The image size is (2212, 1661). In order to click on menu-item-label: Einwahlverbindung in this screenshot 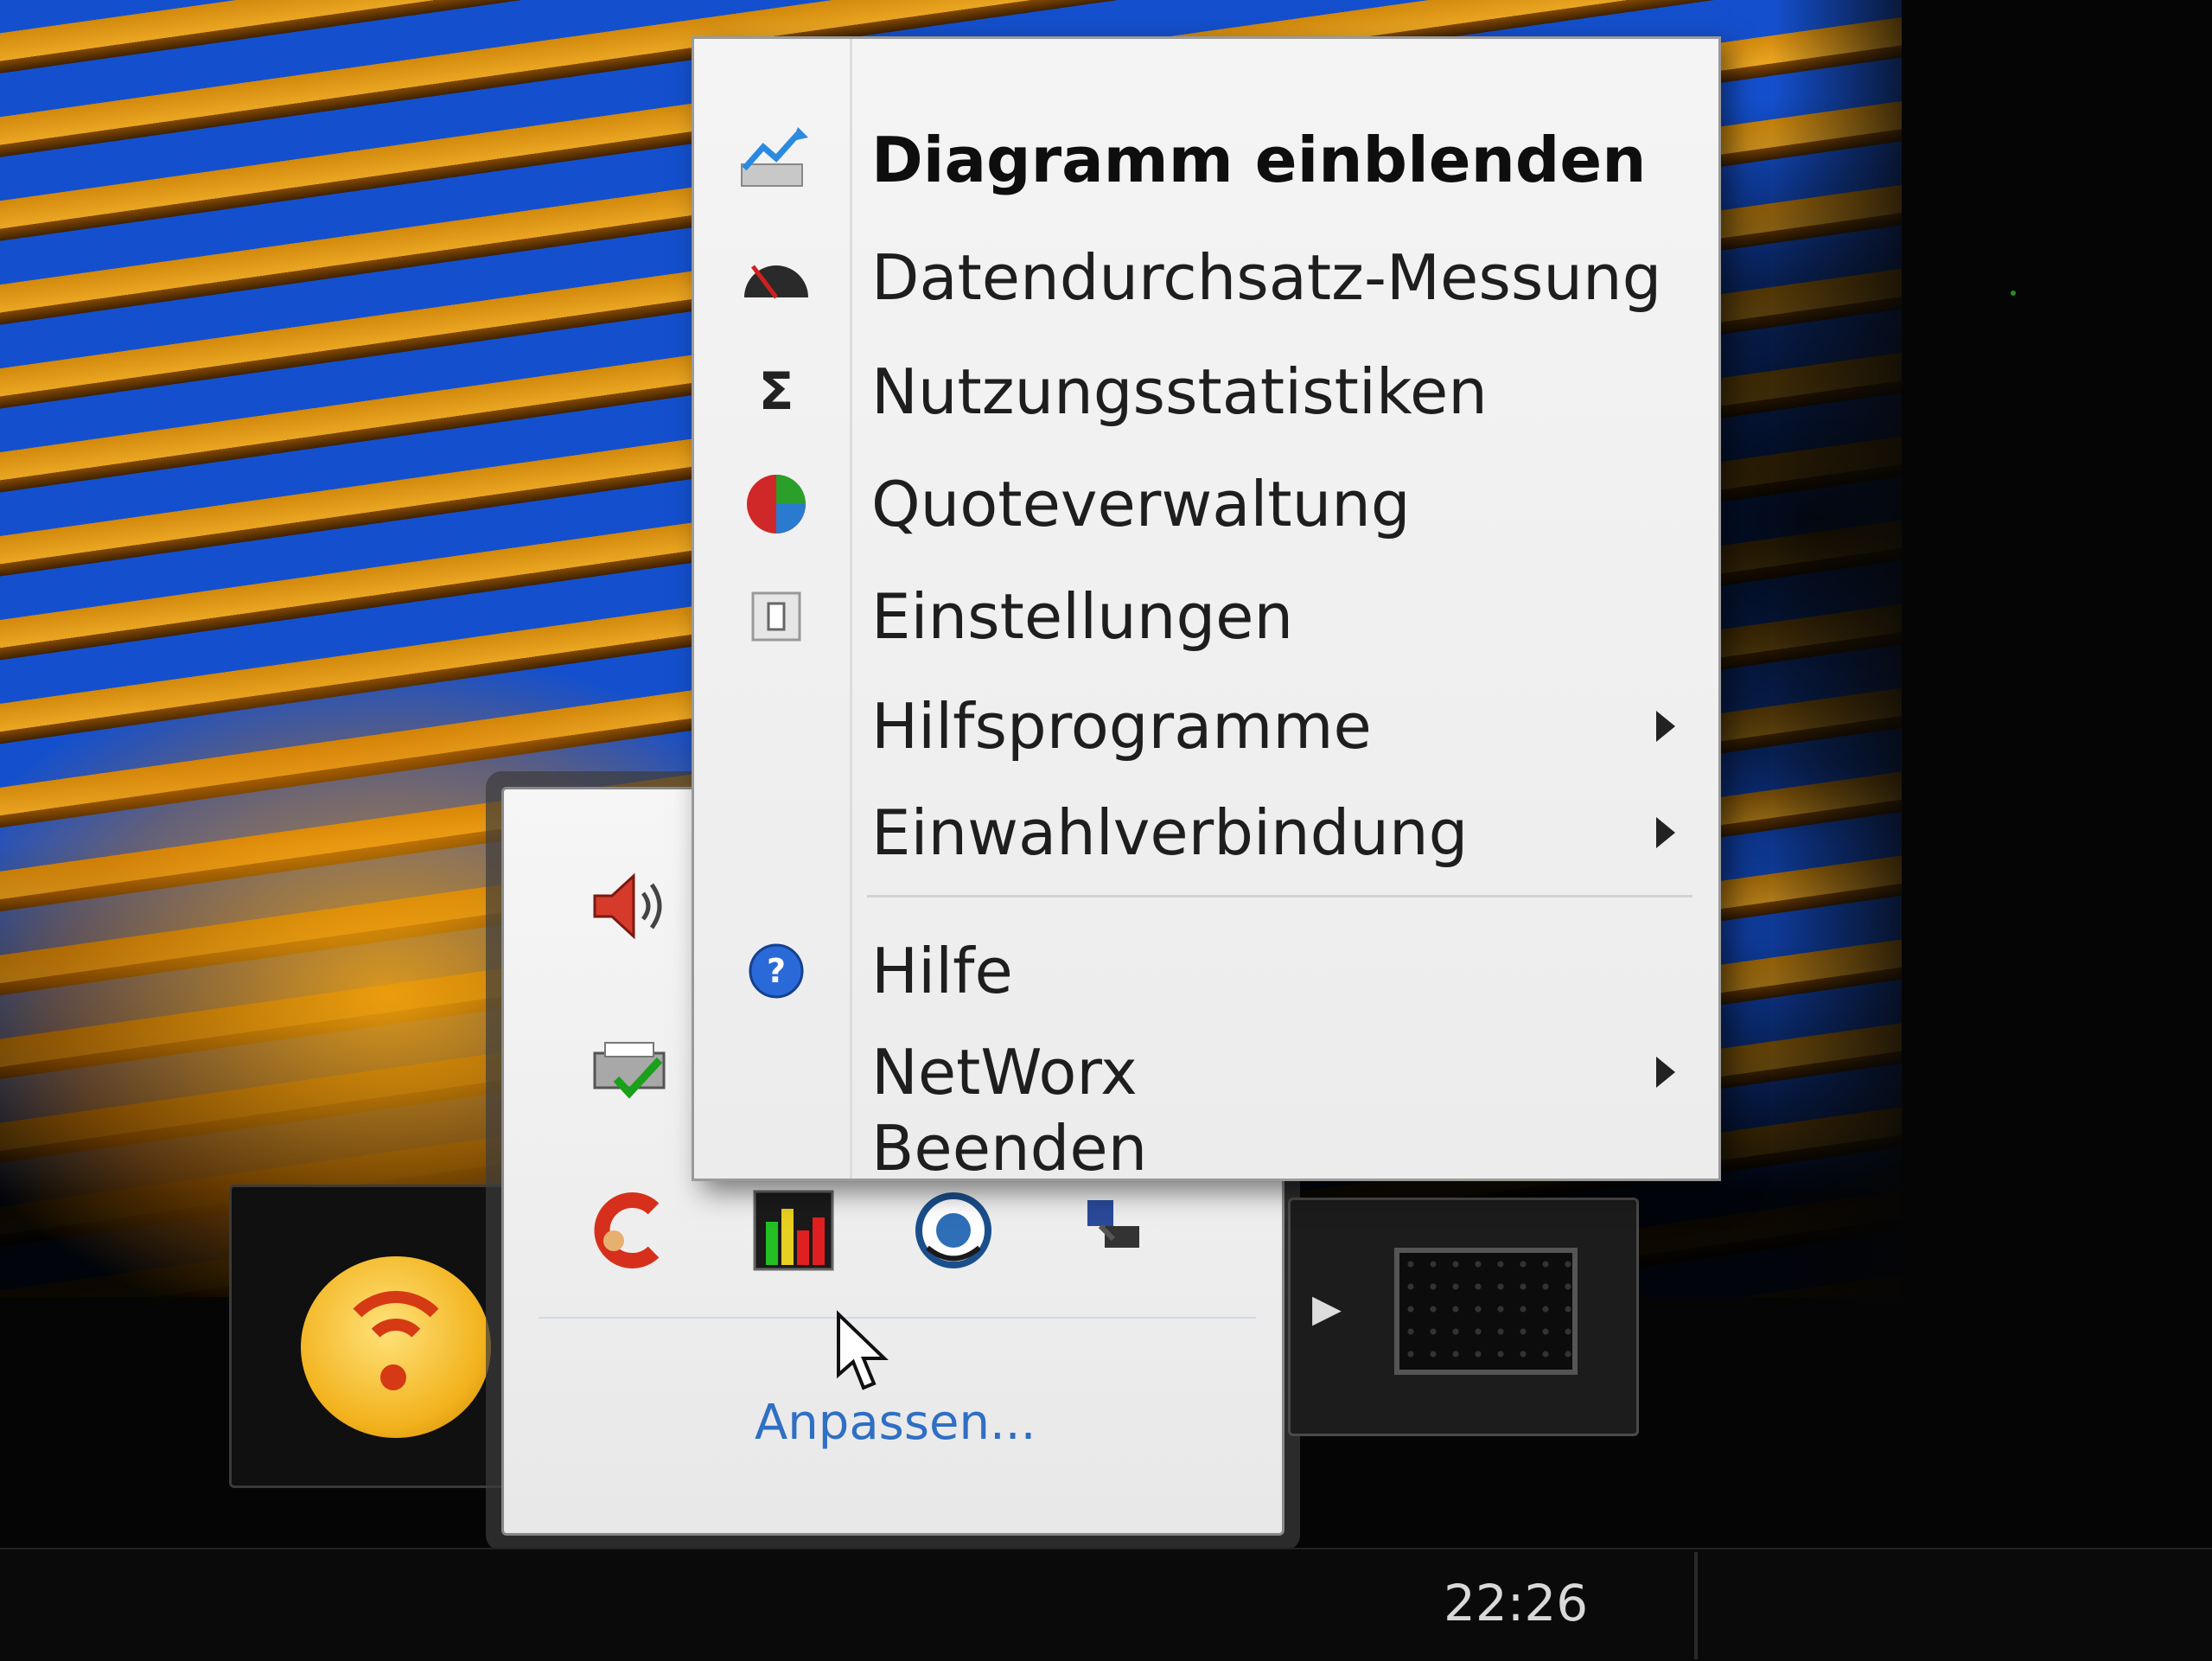, I will do `click(1170, 832)`.